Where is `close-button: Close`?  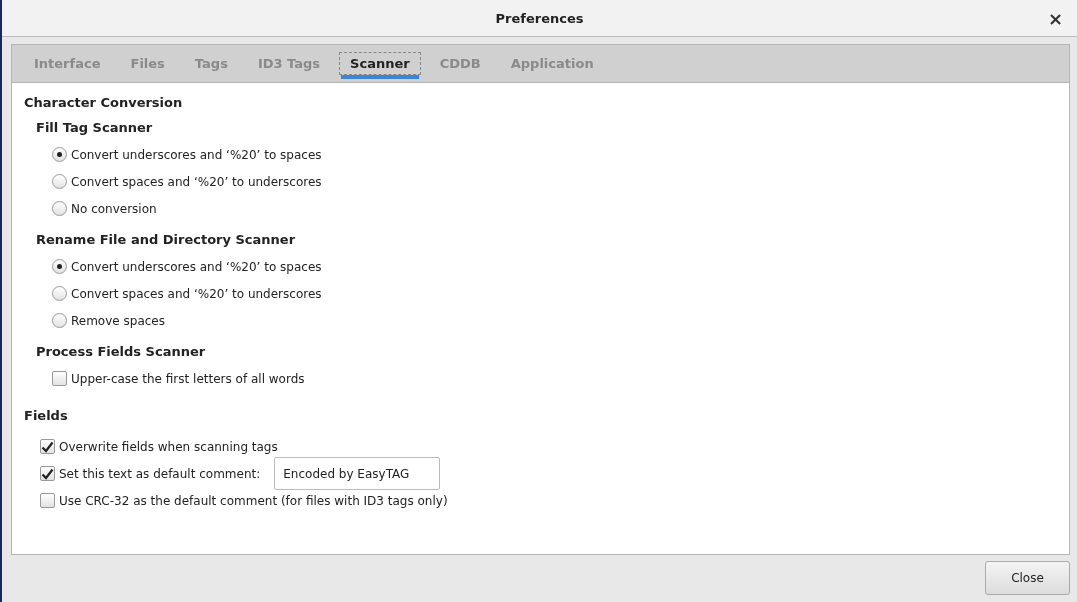
close-button: Close is located at coordinates (1027, 578).